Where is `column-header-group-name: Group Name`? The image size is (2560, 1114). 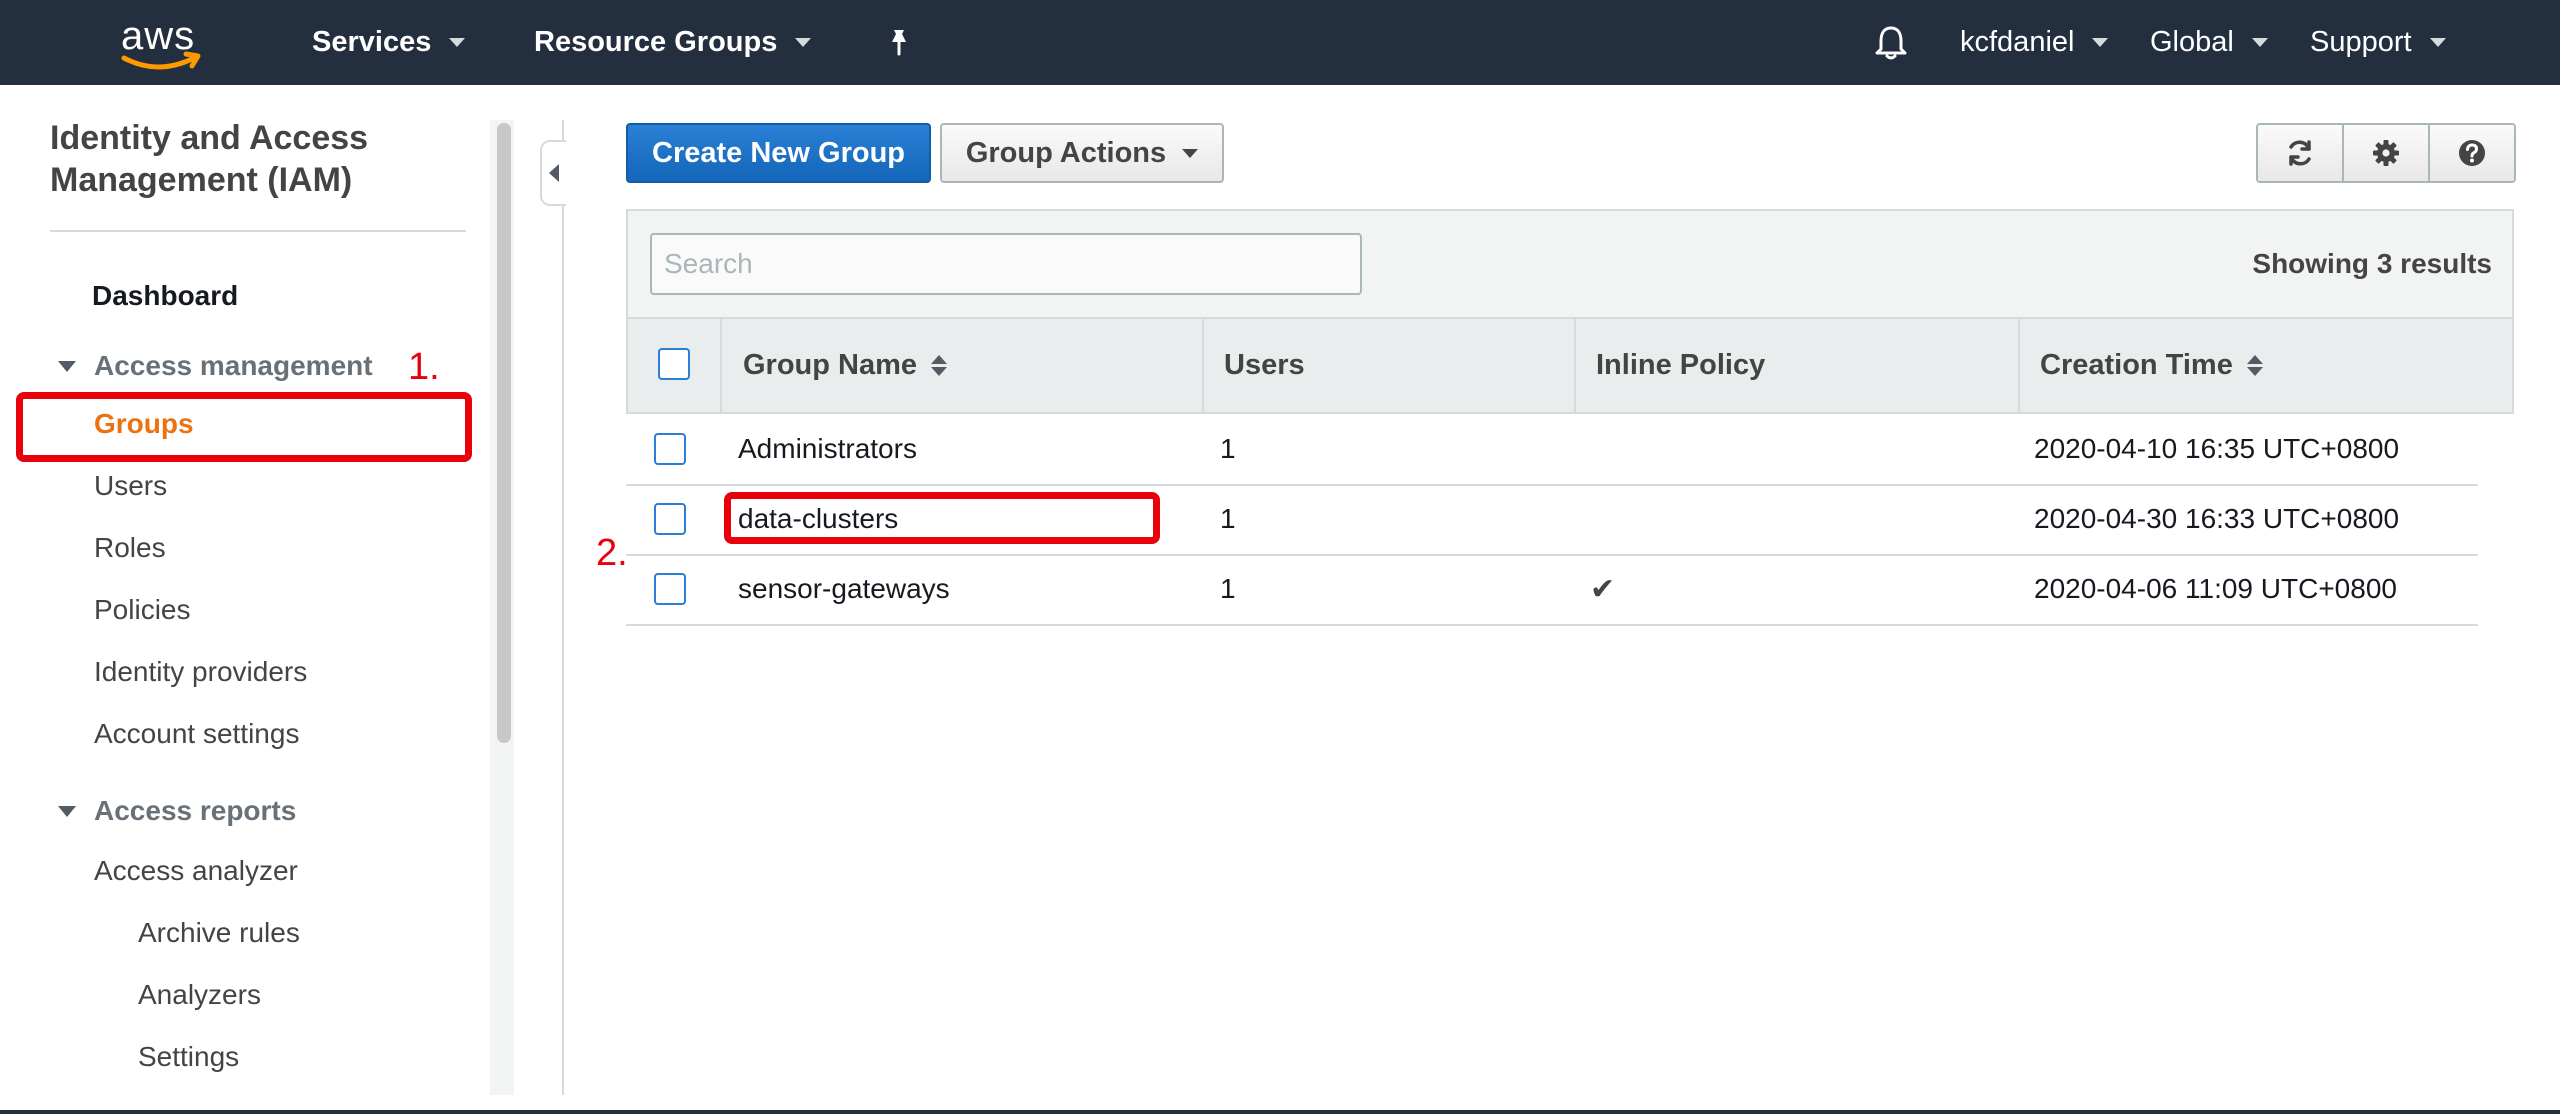
column-header-group-name: Group Name is located at coordinates (845, 365).